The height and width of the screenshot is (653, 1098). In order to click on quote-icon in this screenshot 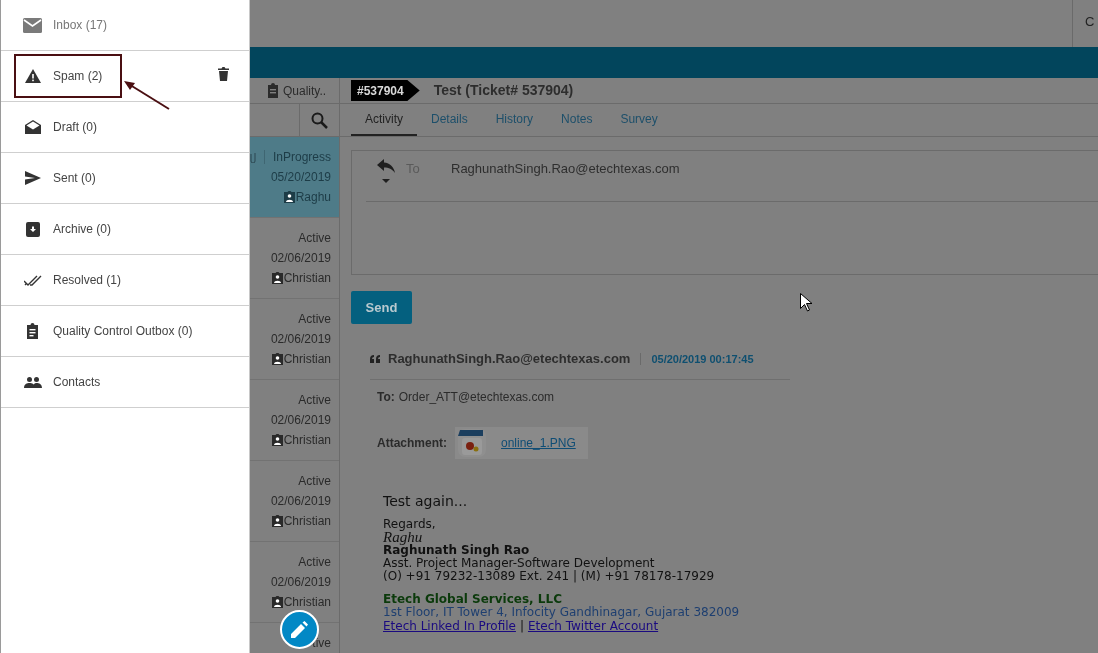, I will do `click(375, 358)`.